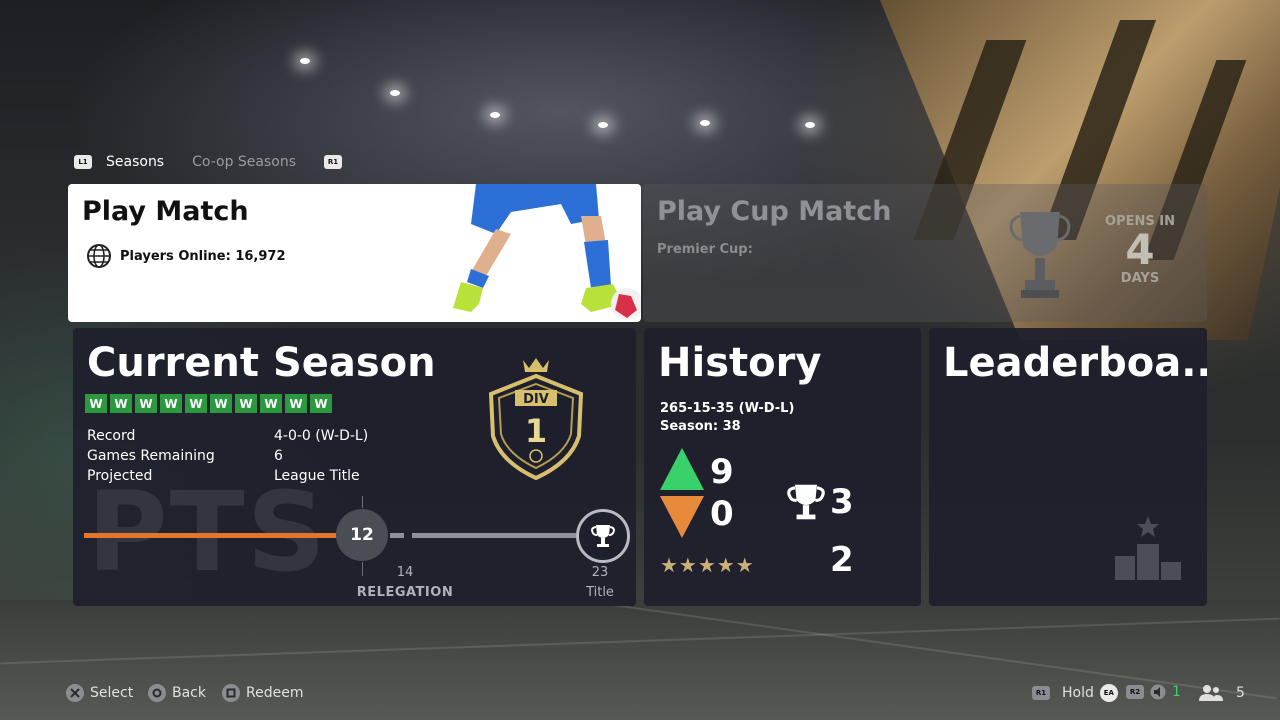 This screenshot has width=1280, height=720. What do you see at coordinates (1211, 693) in the screenshot?
I see `friends-icon` at bounding box center [1211, 693].